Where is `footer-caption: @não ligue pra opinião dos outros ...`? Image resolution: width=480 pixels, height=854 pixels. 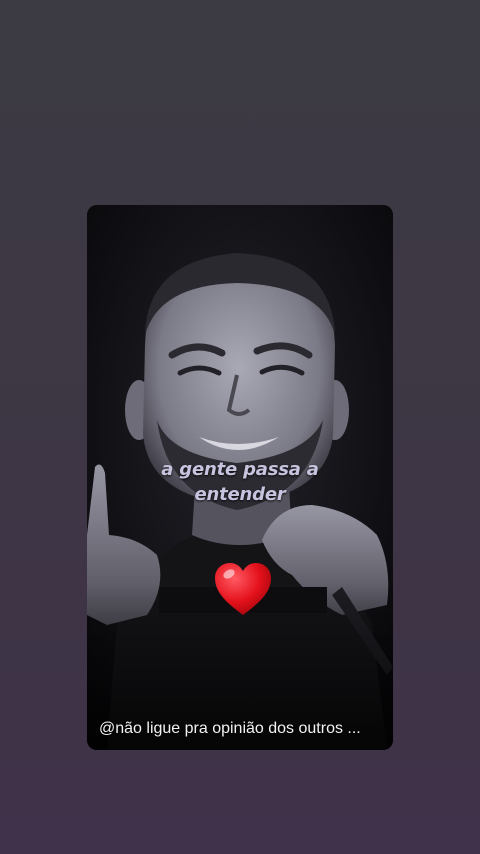 footer-caption: @não ligue pra opinião dos outros ... is located at coordinates (241, 729).